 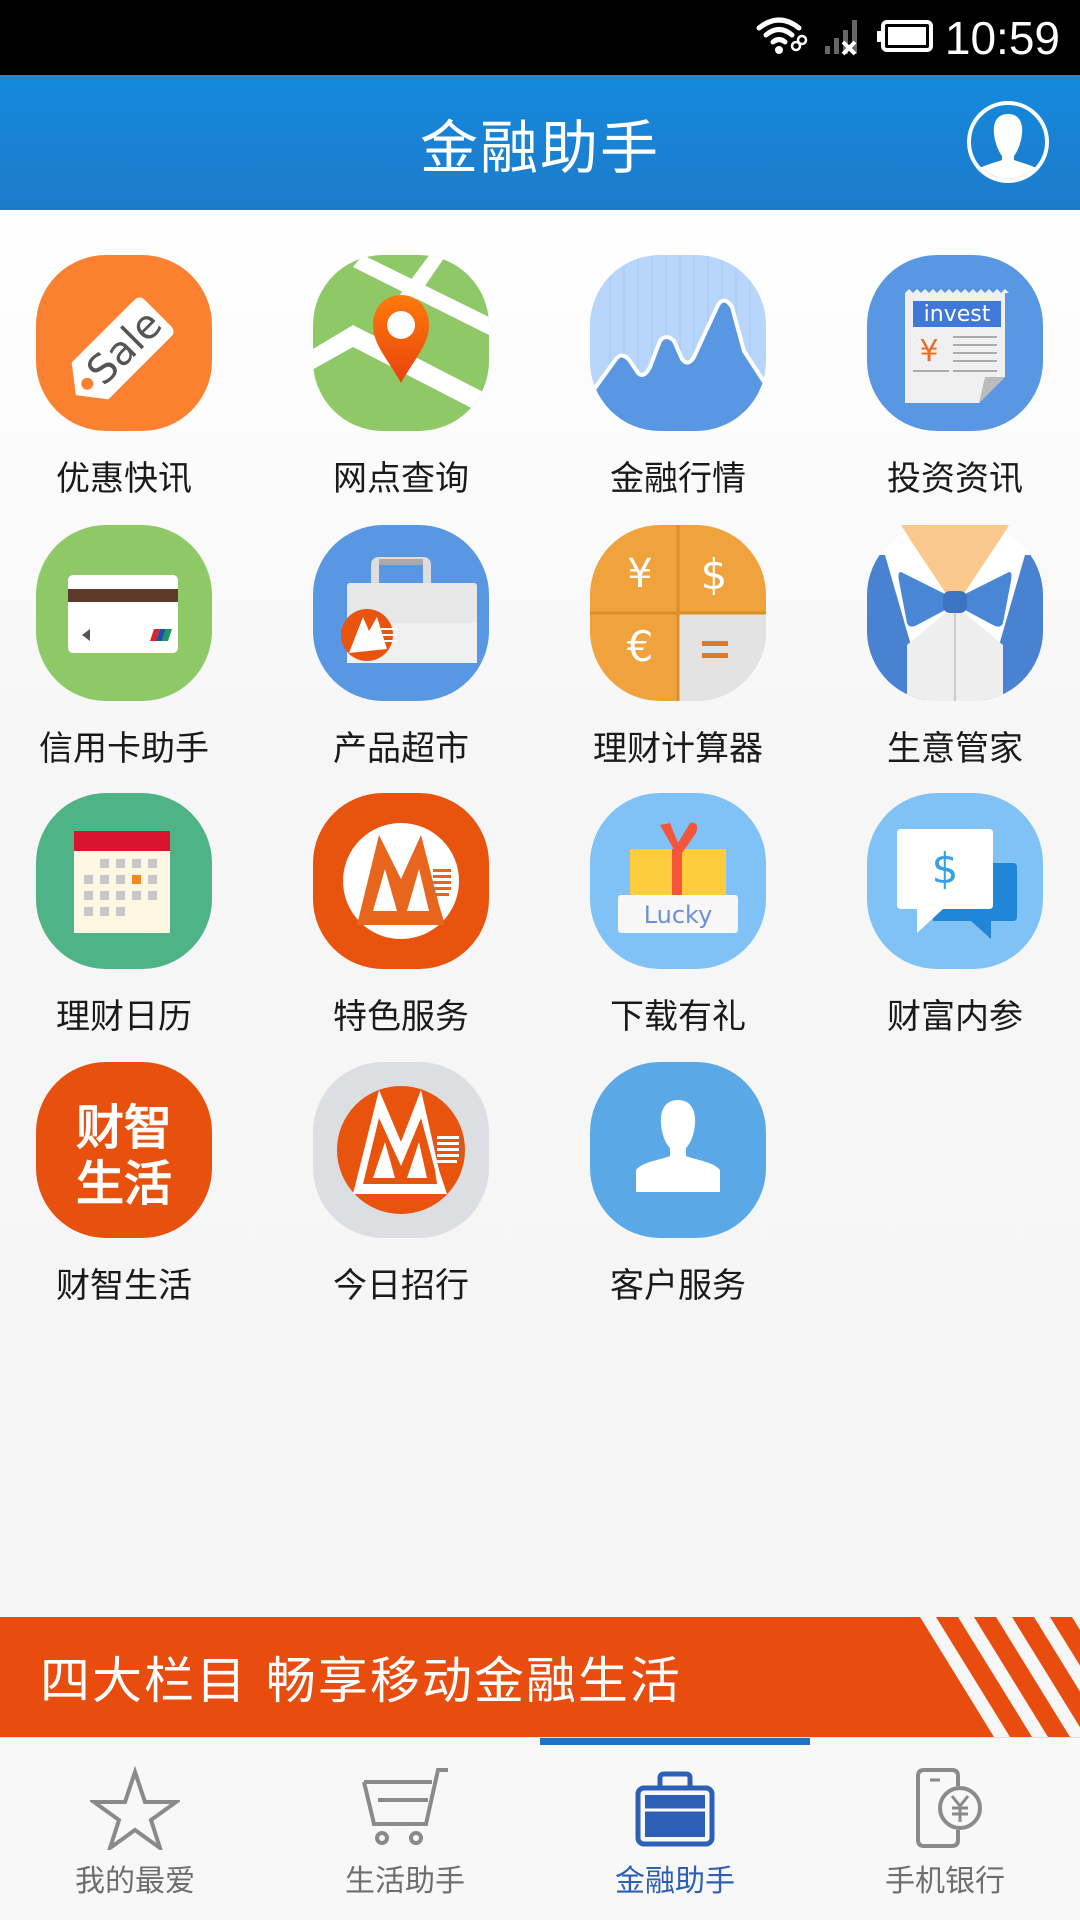 What do you see at coordinates (783, 38) in the screenshot?
I see `wifi-icon` at bounding box center [783, 38].